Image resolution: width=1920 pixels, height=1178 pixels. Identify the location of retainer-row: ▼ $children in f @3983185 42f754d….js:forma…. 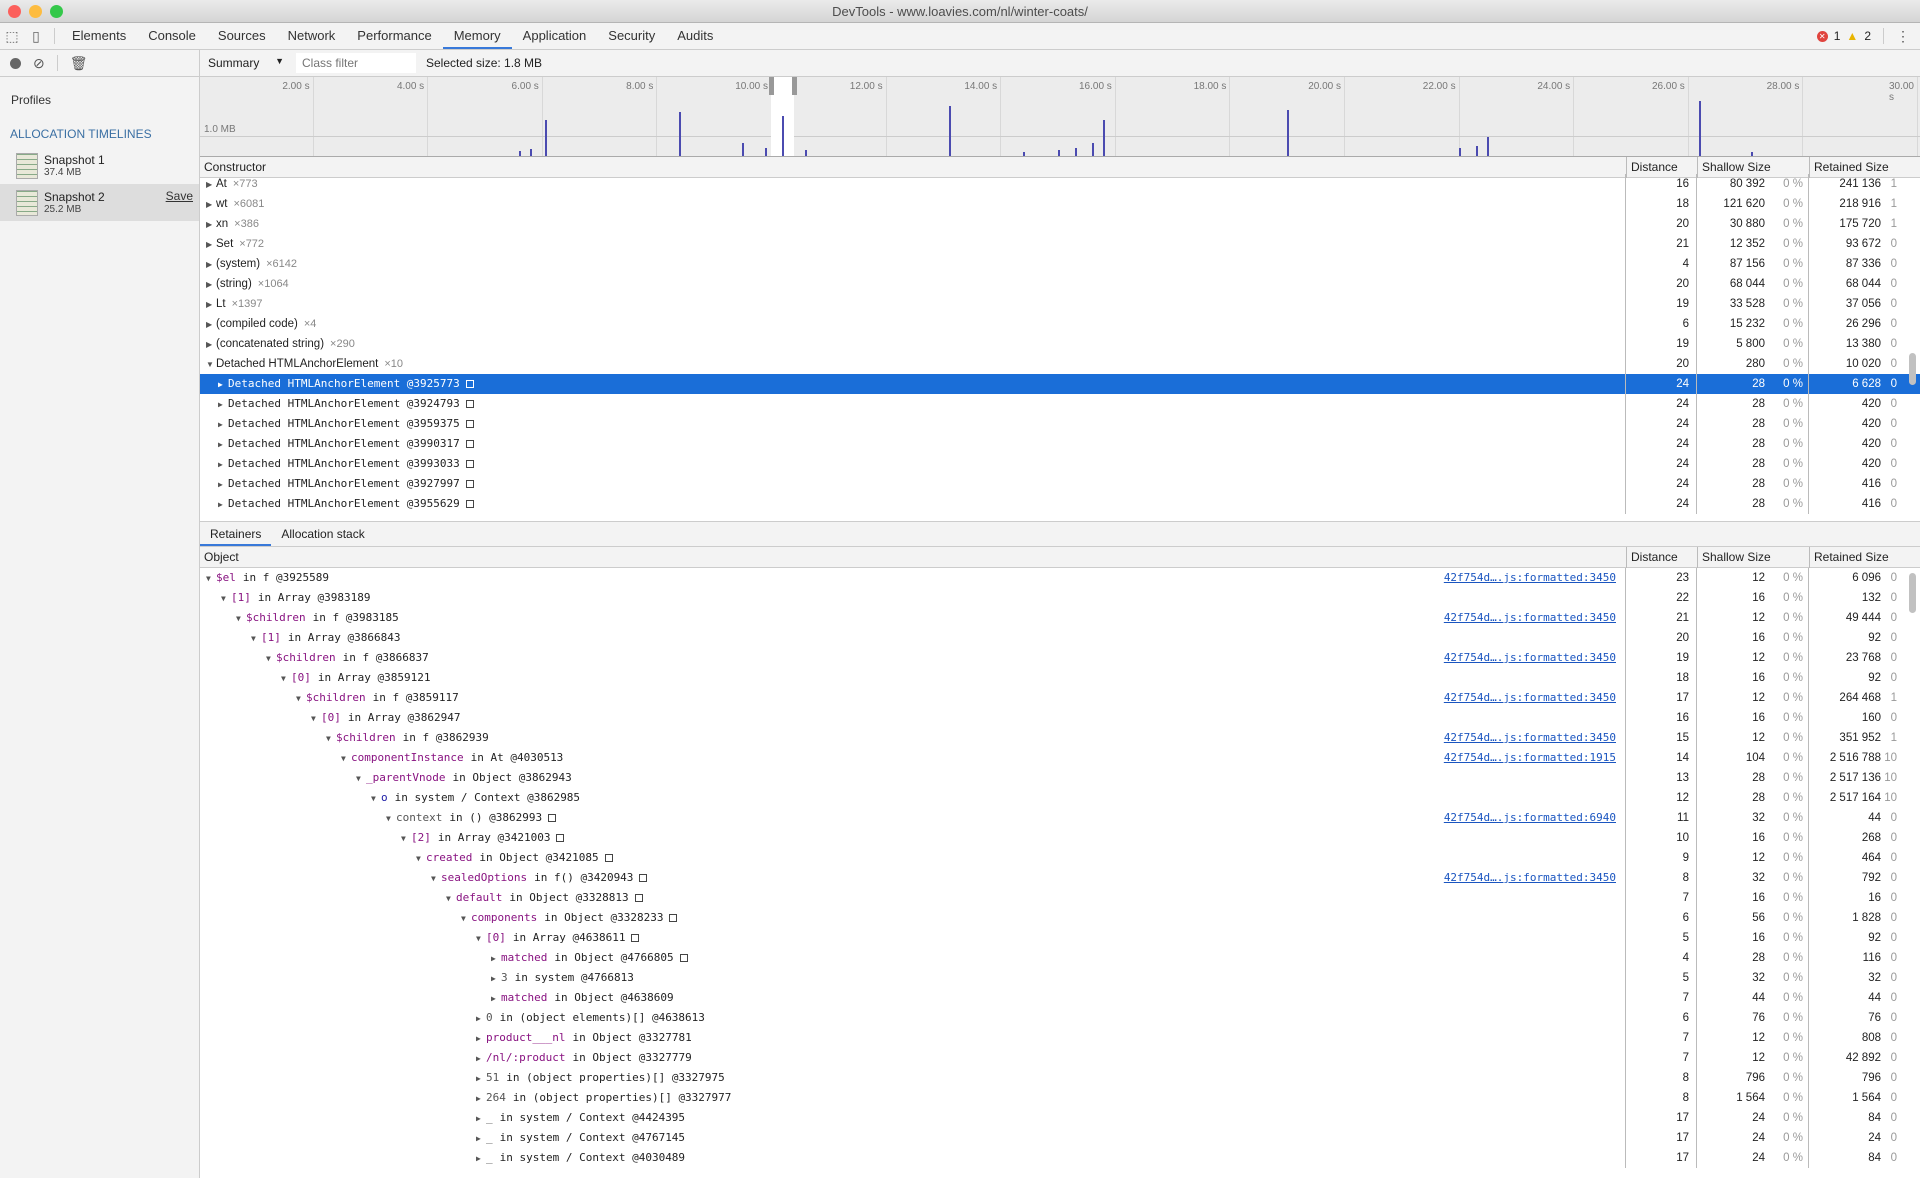
(1060, 618).